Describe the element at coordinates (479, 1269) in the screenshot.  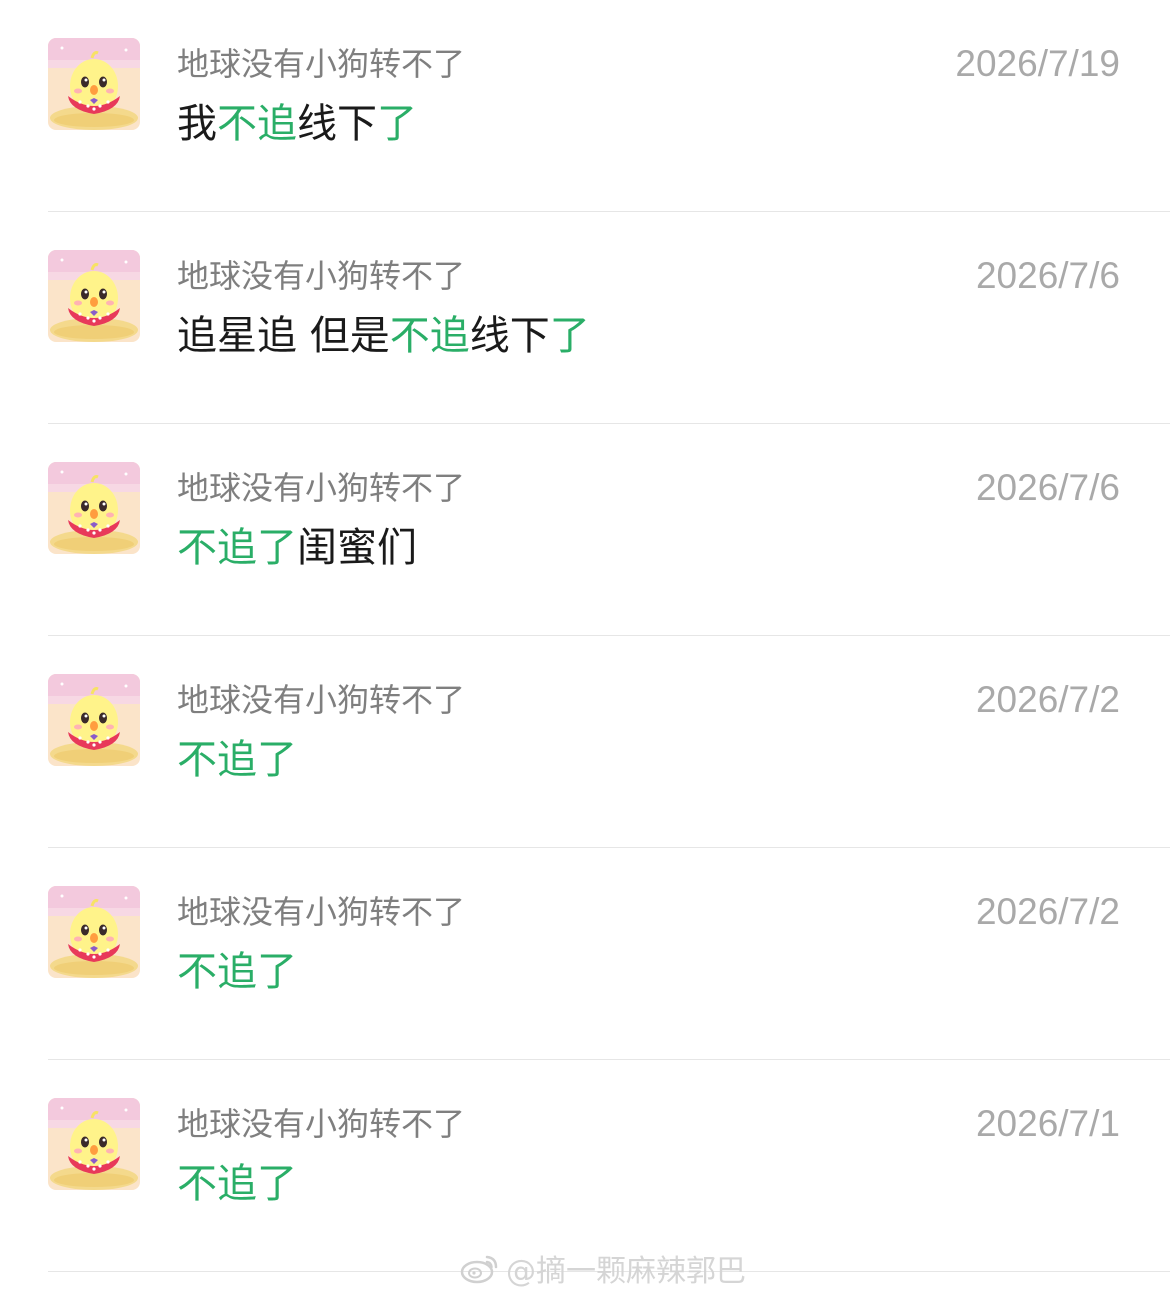
I see `weibo-icon` at that location.